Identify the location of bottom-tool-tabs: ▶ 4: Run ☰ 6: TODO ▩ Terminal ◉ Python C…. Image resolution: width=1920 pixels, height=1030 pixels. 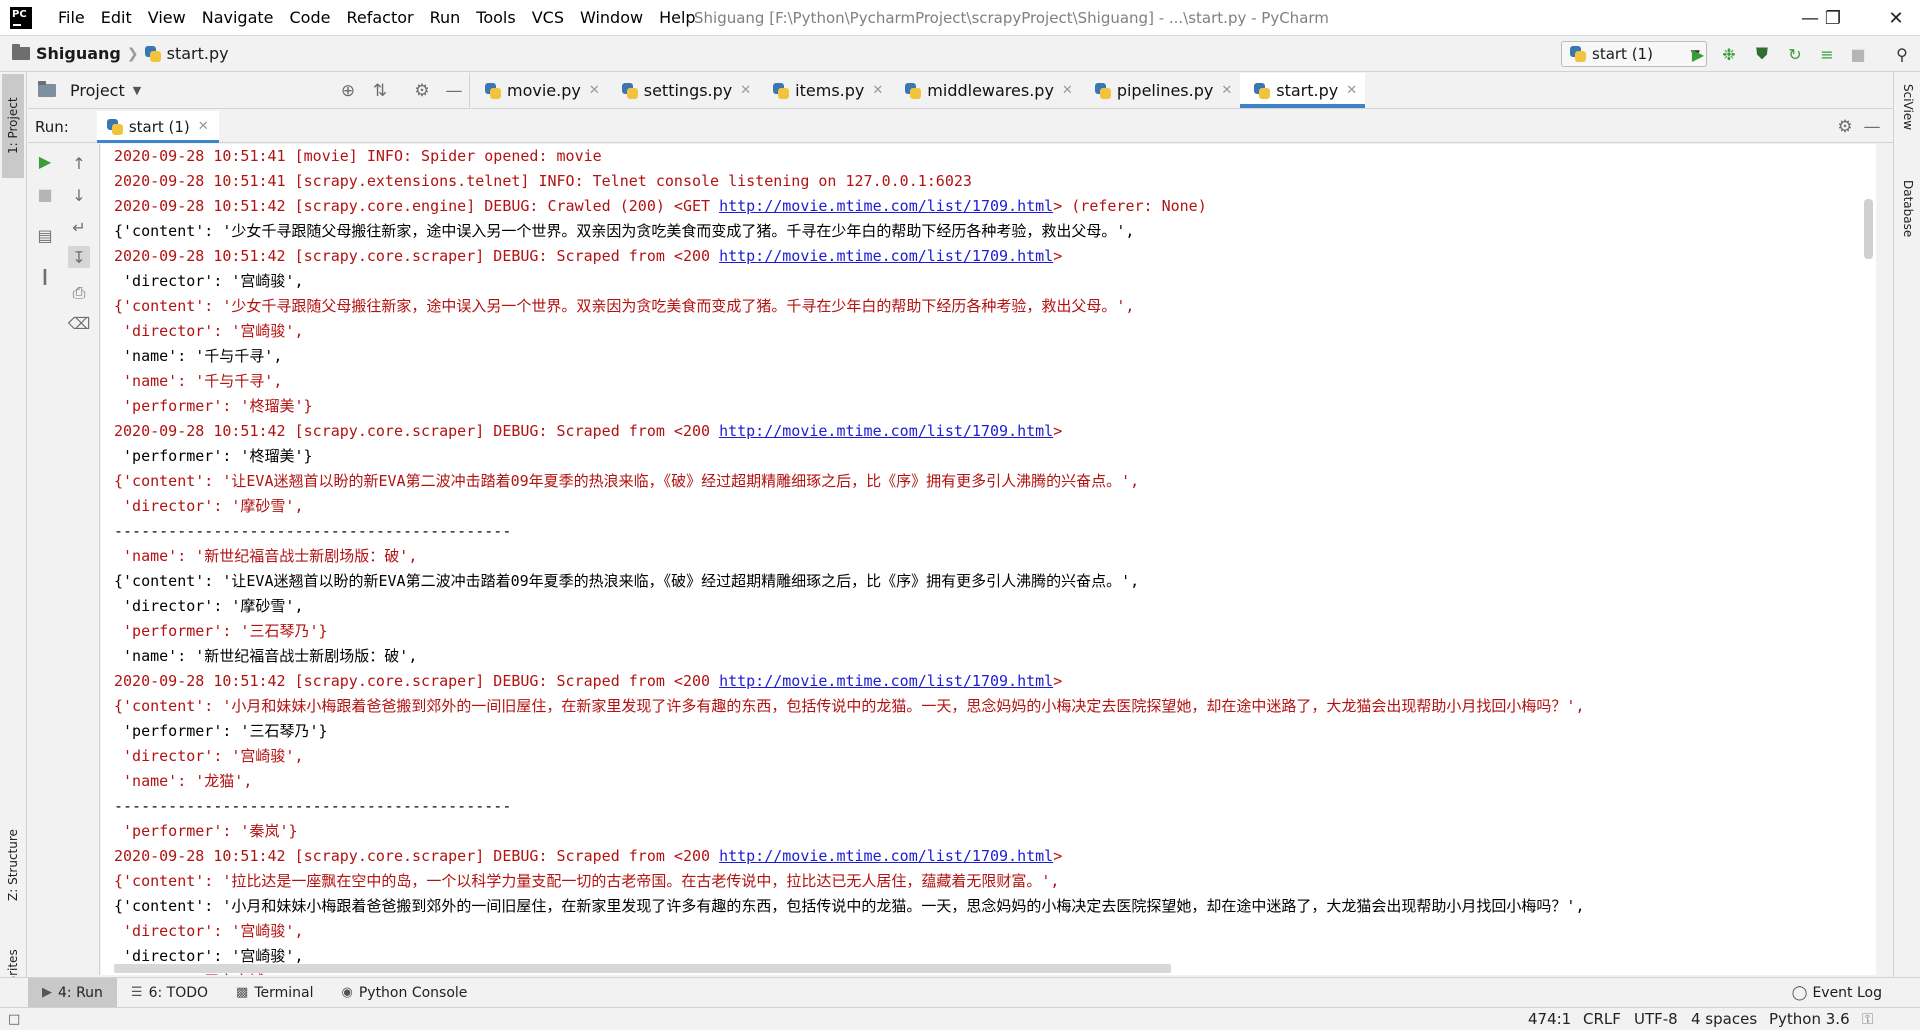
(960, 992).